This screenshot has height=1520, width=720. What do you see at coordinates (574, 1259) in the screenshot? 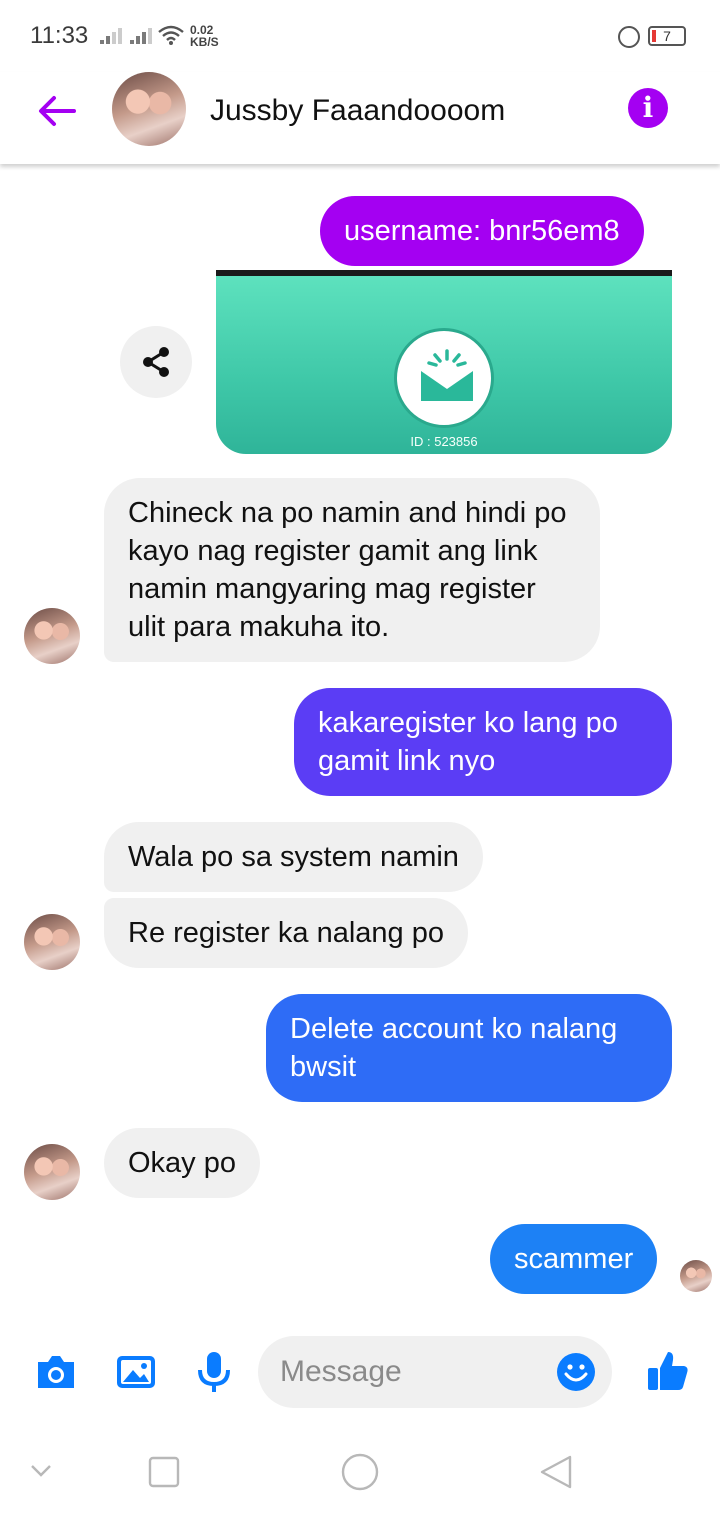
I see `message-bubble-outgoing: scammer` at bounding box center [574, 1259].